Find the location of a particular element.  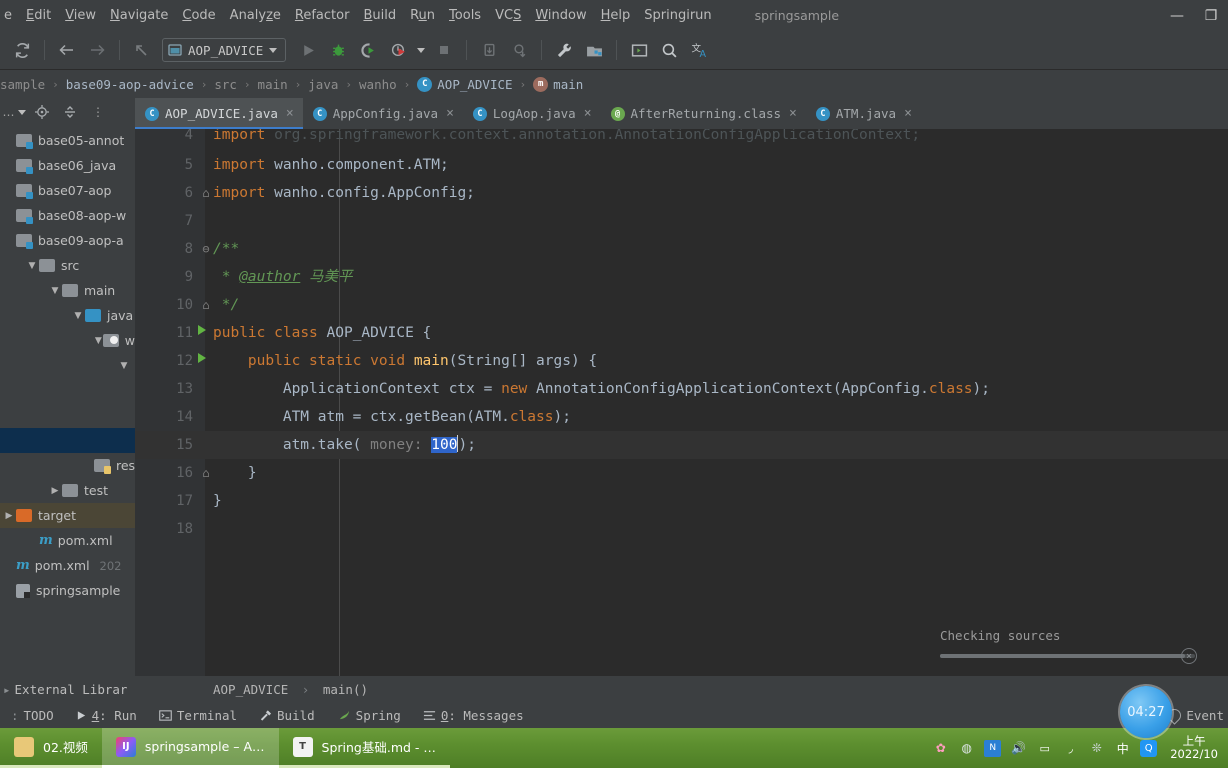

terminal-icon is located at coordinates (639, 50).